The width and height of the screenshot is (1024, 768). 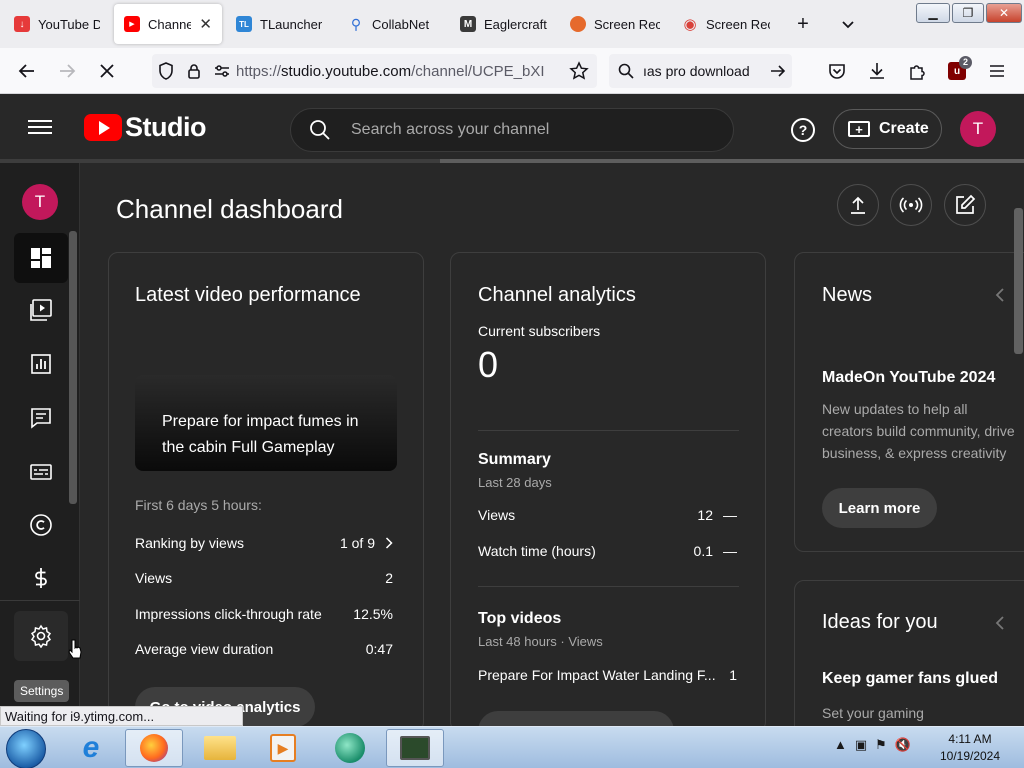 I want to click on nav-earn, so click(x=41, y=578).